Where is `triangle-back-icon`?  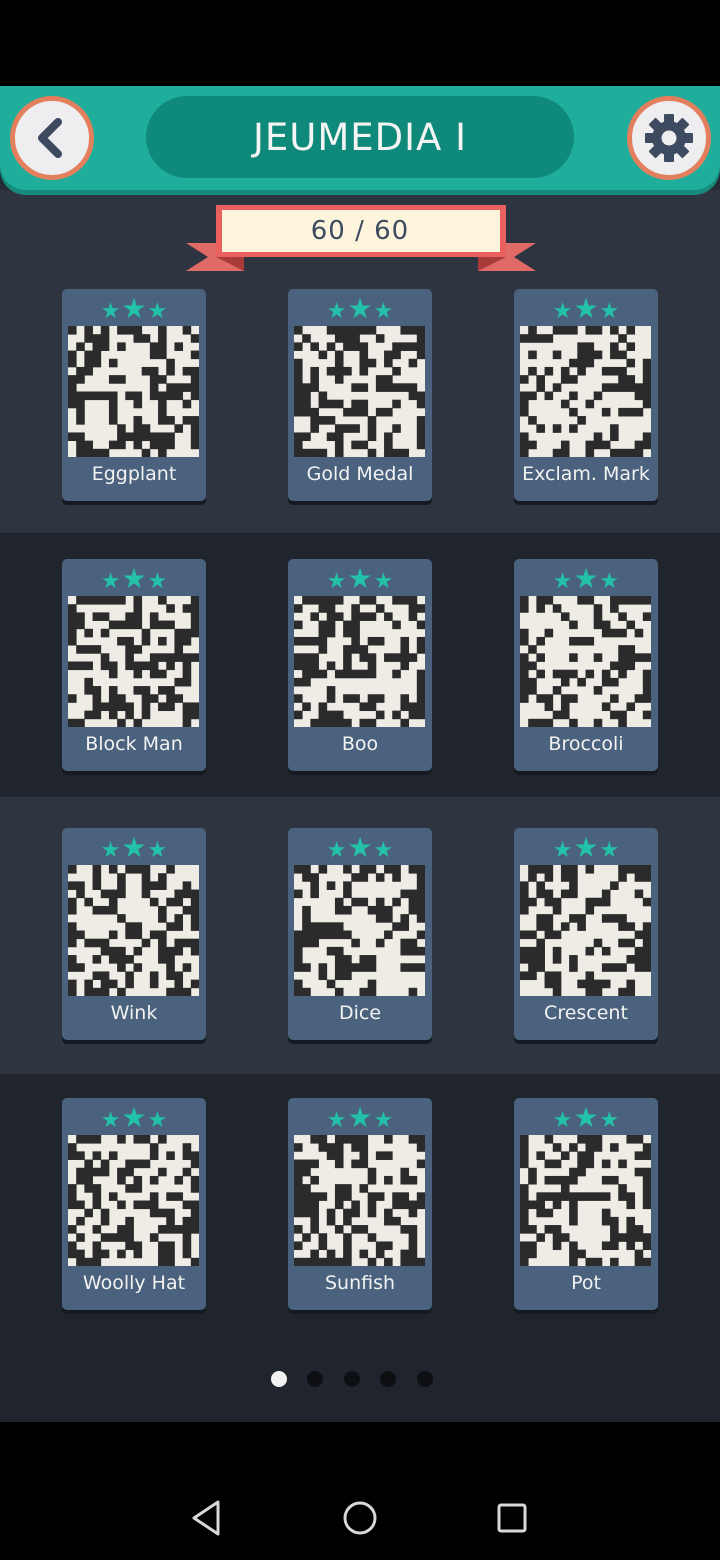 triangle-back-icon is located at coordinates (208, 1518).